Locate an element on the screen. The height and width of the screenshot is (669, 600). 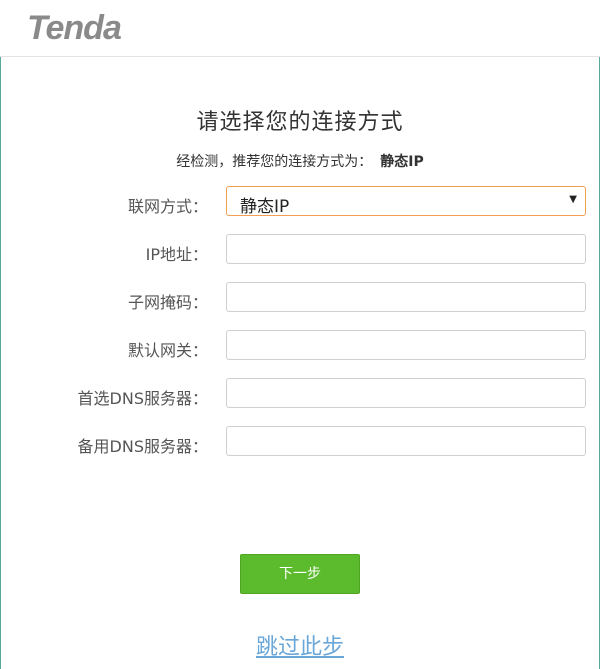
detection-result: 经检测，推荐您的连接方式为： 静态IP is located at coordinates (300, 161).